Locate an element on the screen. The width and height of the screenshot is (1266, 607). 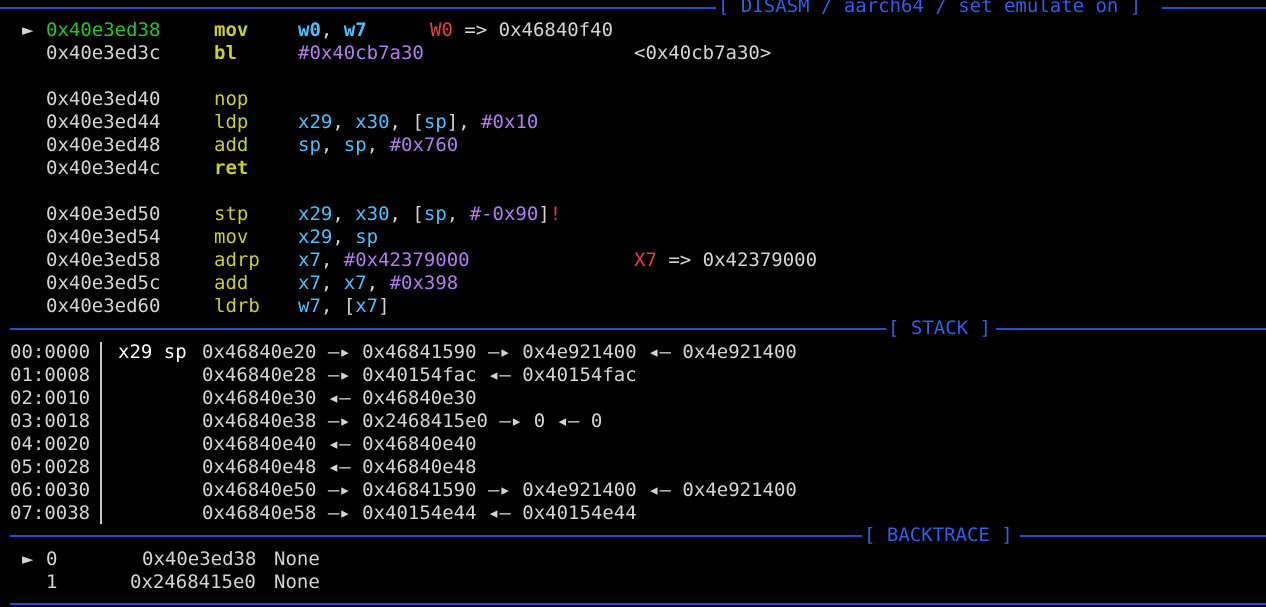
stack-pointer-chain: 0x46840e40 ◂— 0x46840e40 is located at coordinates (339, 444).